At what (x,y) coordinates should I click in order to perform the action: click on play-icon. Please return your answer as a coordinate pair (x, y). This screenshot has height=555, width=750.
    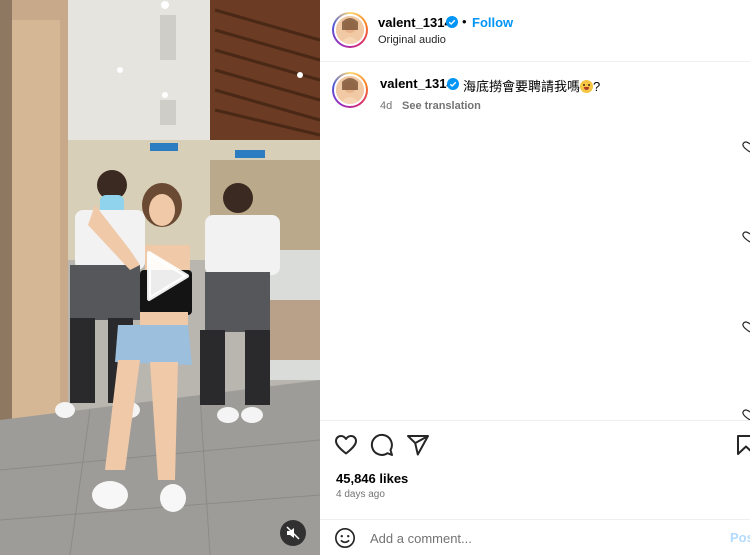
    Looking at the image, I should click on (168, 276).